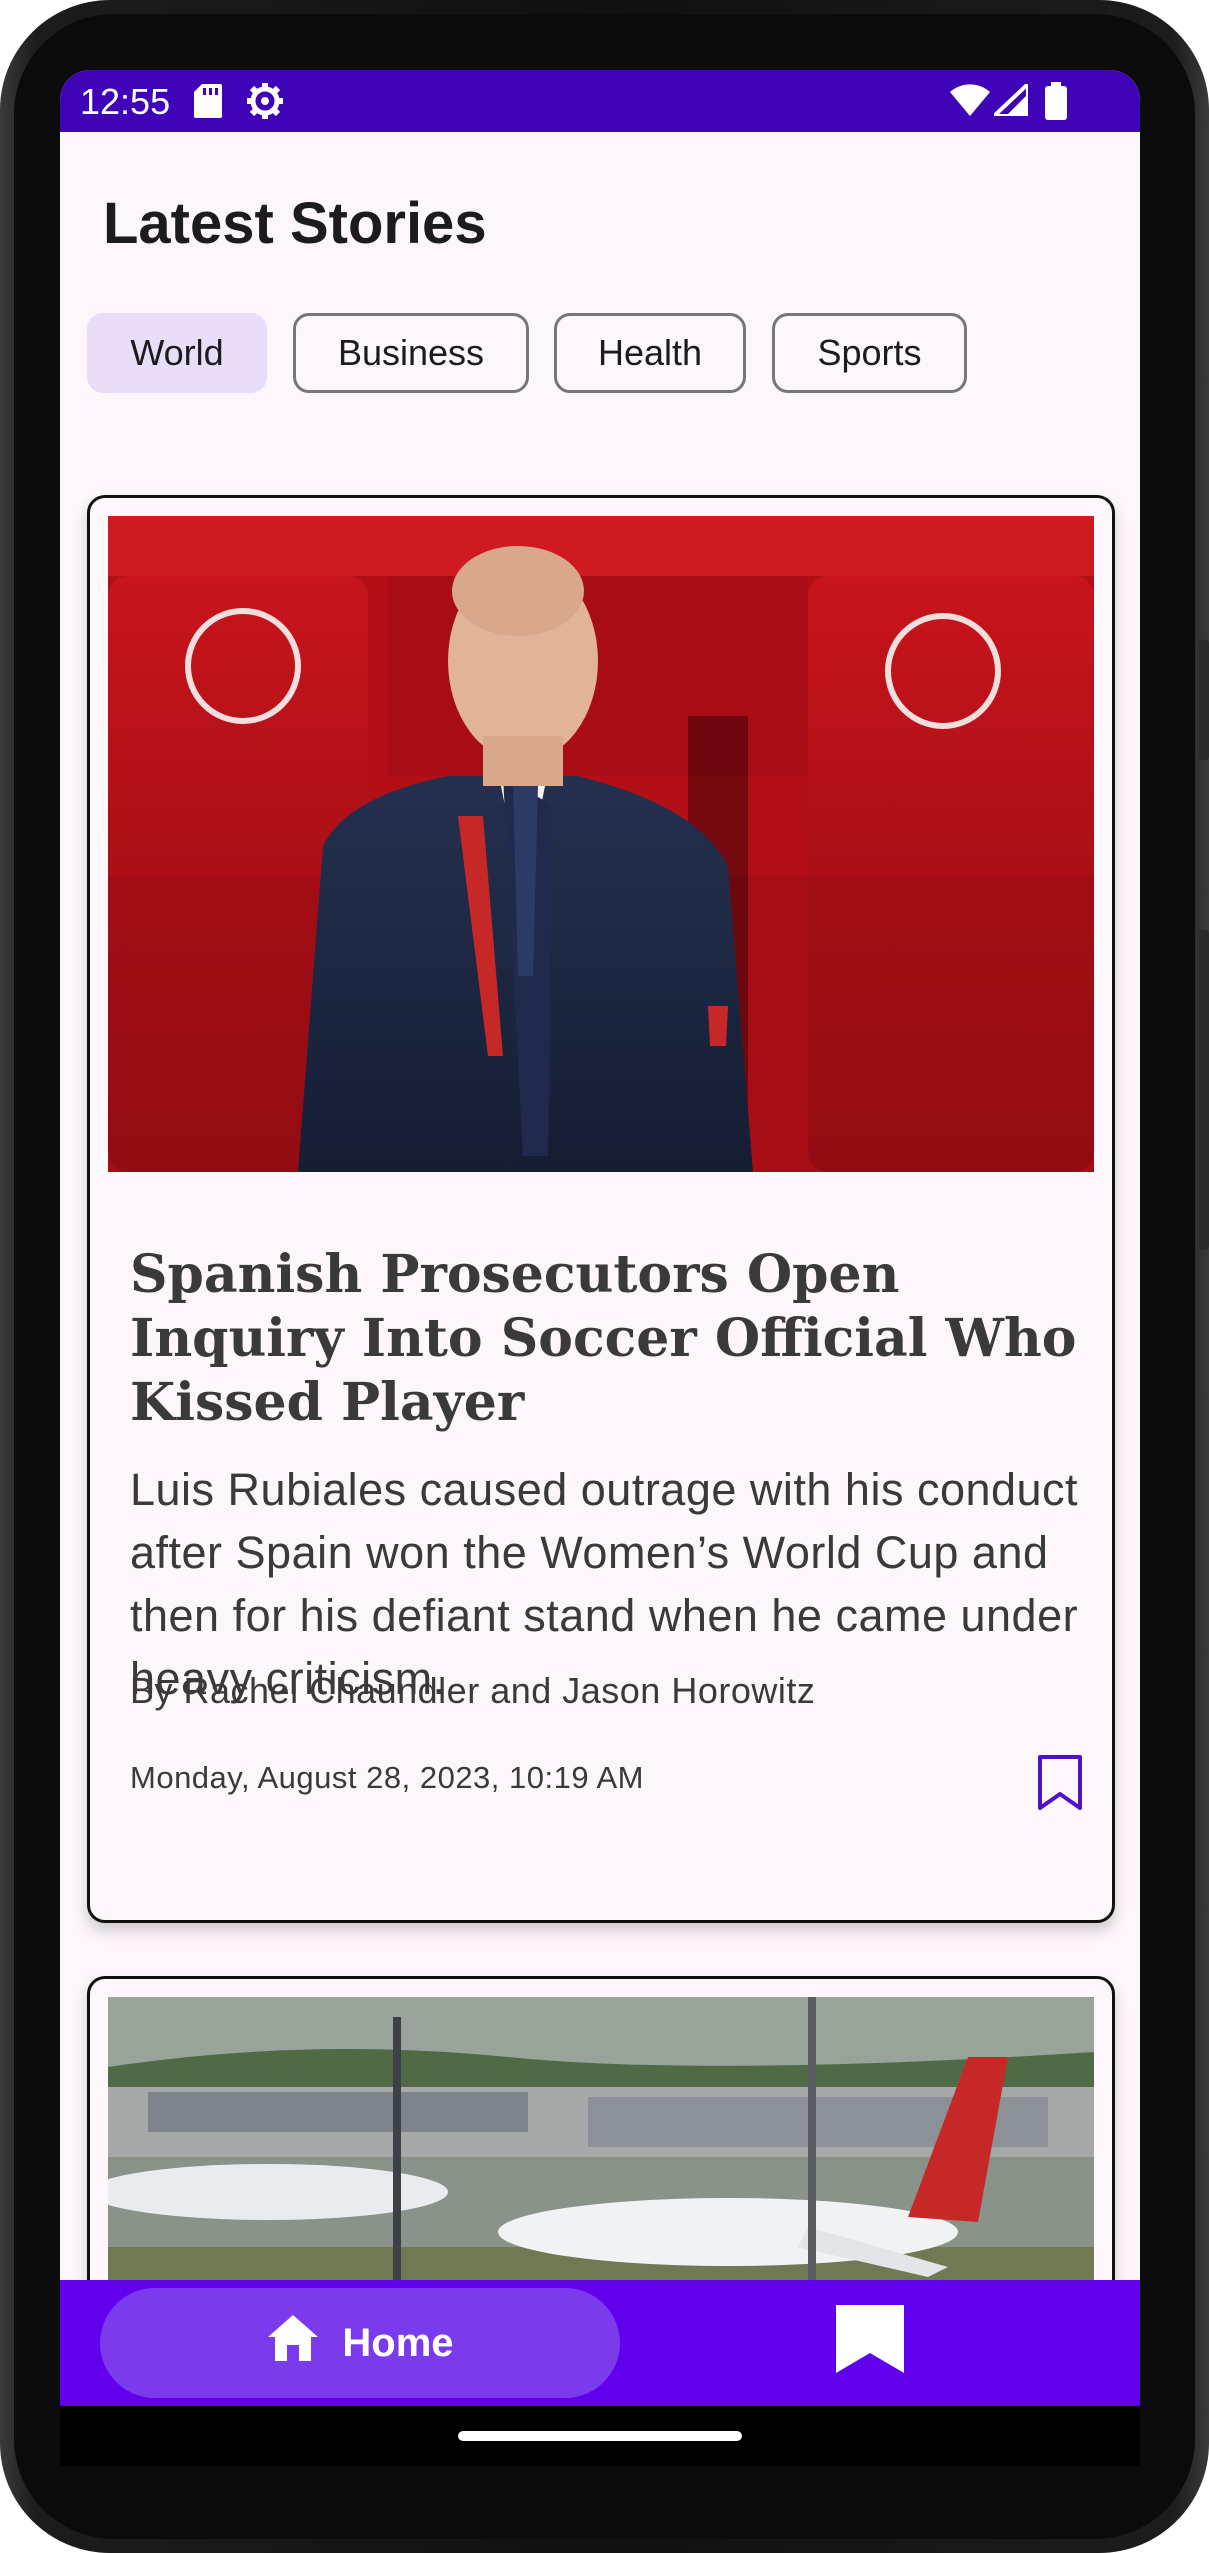 This screenshot has height=2553, width=1209. What do you see at coordinates (473, 1690) in the screenshot?
I see `story-byline: By Rachel Chaundler and Jason Horowitz` at bounding box center [473, 1690].